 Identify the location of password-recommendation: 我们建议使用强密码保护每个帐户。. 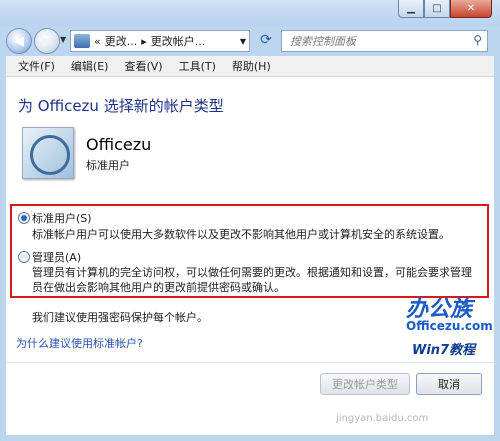
(120, 317).